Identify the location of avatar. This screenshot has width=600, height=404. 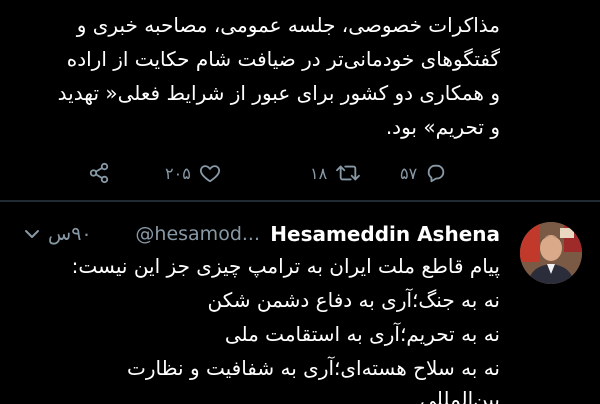
(551, 253).